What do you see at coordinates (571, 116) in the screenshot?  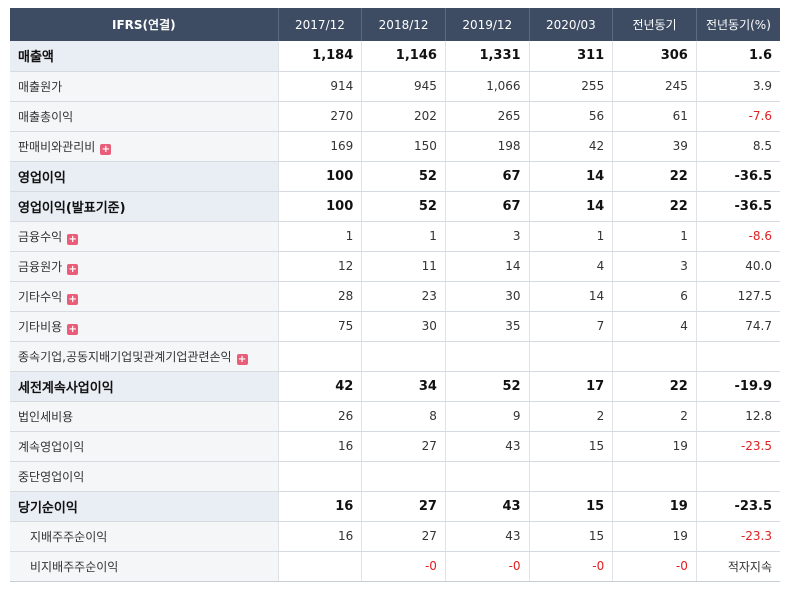 I see `value-cell: 56` at bounding box center [571, 116].